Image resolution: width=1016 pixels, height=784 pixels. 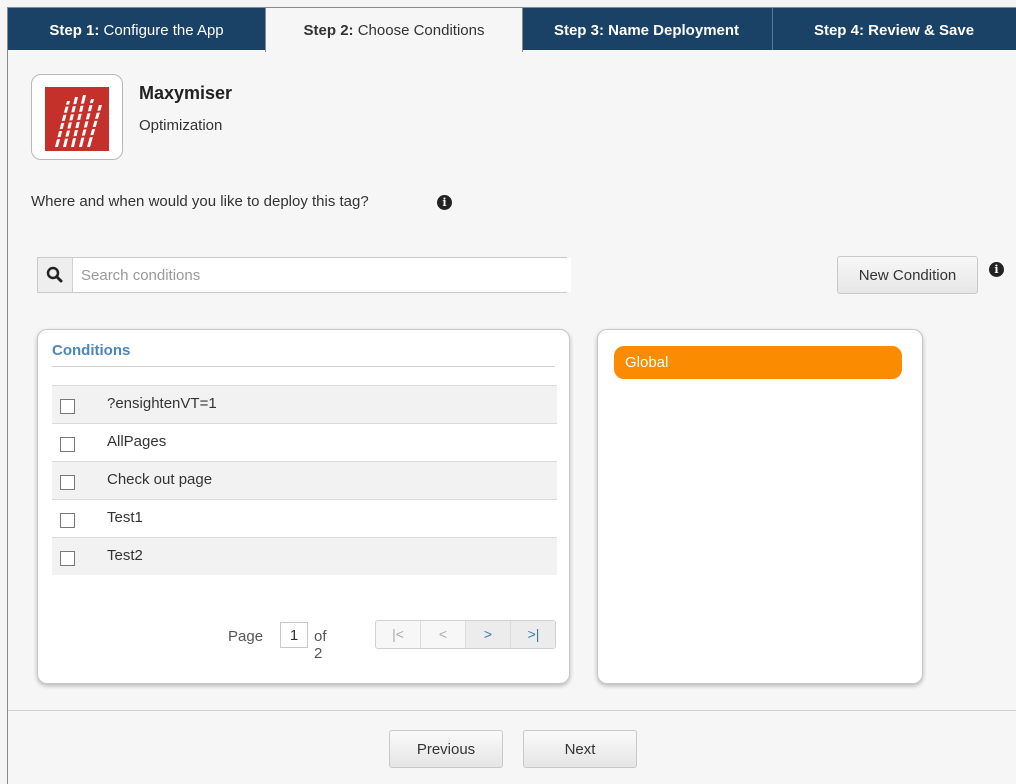 What do you see at coordinates (907, 275) in the screenshot?
I see `new-condition-button: New Condition` at bounding box center [907, 275].